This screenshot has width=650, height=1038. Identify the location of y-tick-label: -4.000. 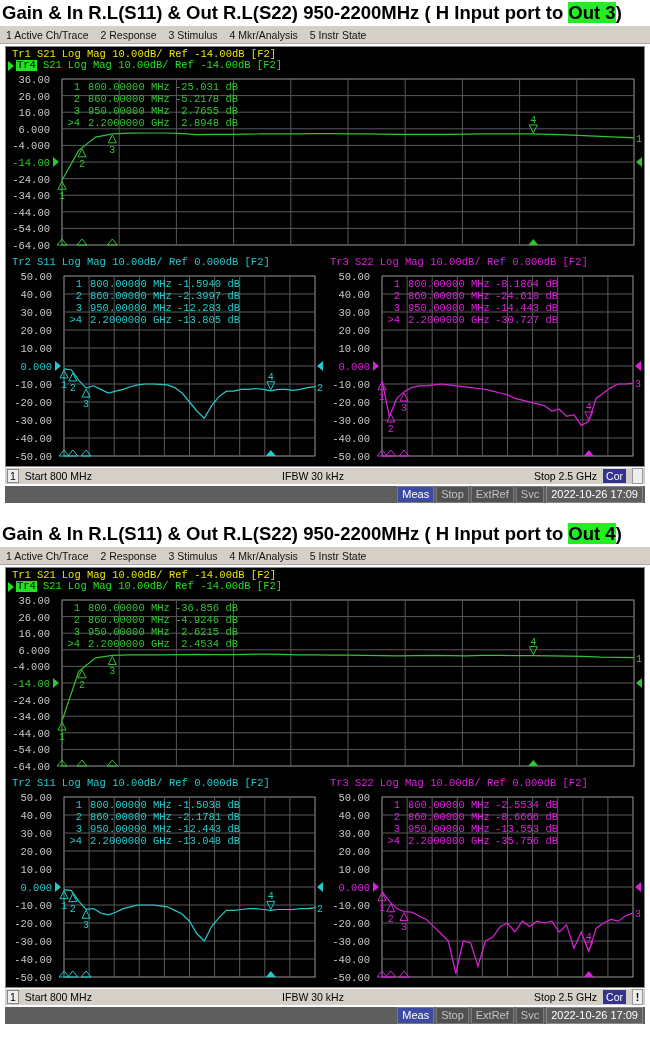
(31, 667).